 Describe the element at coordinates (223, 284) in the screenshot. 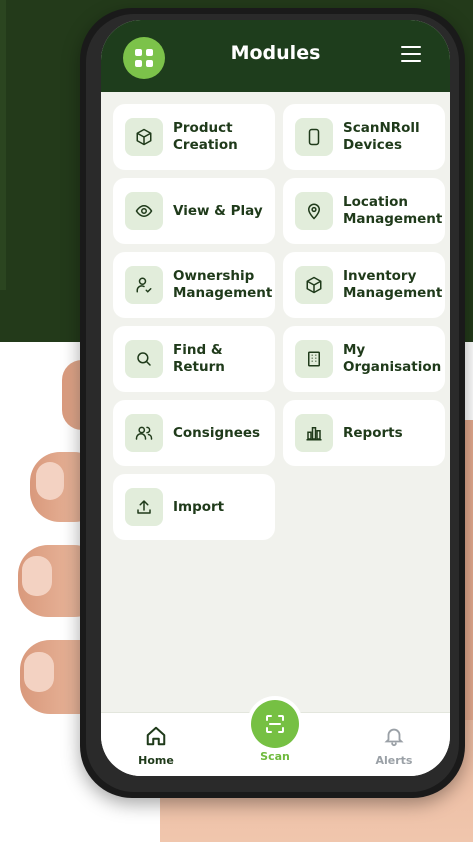

I see `module-label: Ownership Management` at that location.